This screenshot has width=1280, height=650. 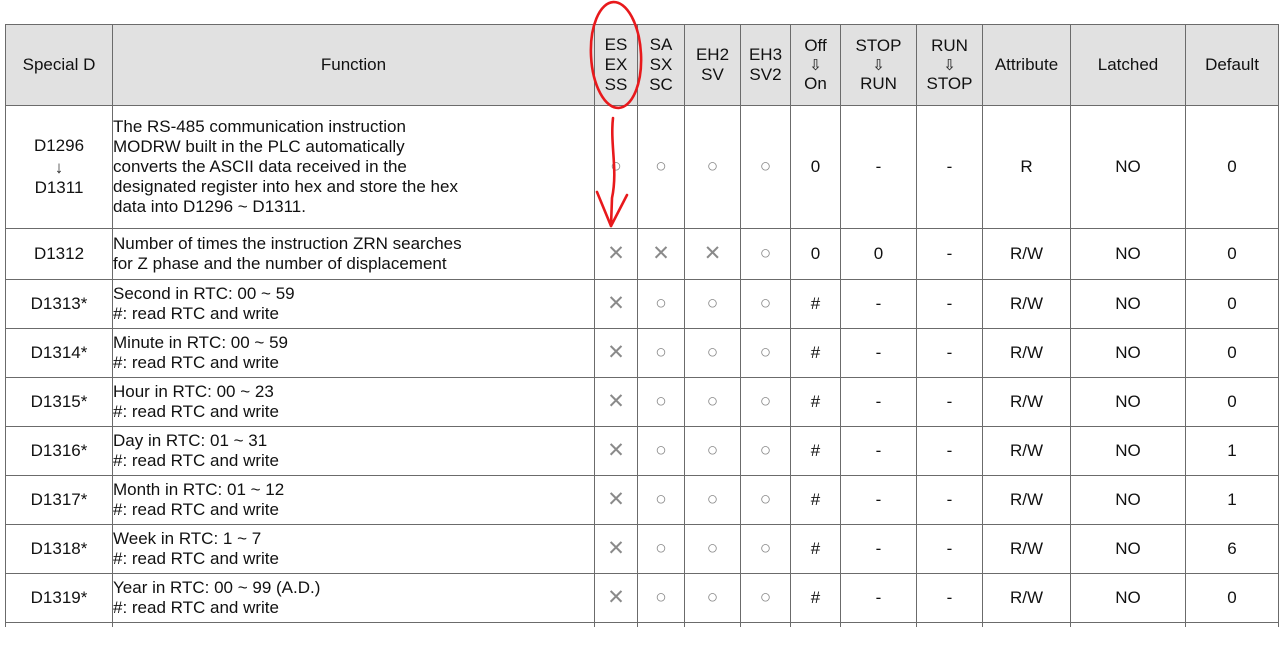 What do you see at coordinates (59, 353) in the screenshot?
I see `cell-special-d: D1314*` at bounding box center [59, 353].